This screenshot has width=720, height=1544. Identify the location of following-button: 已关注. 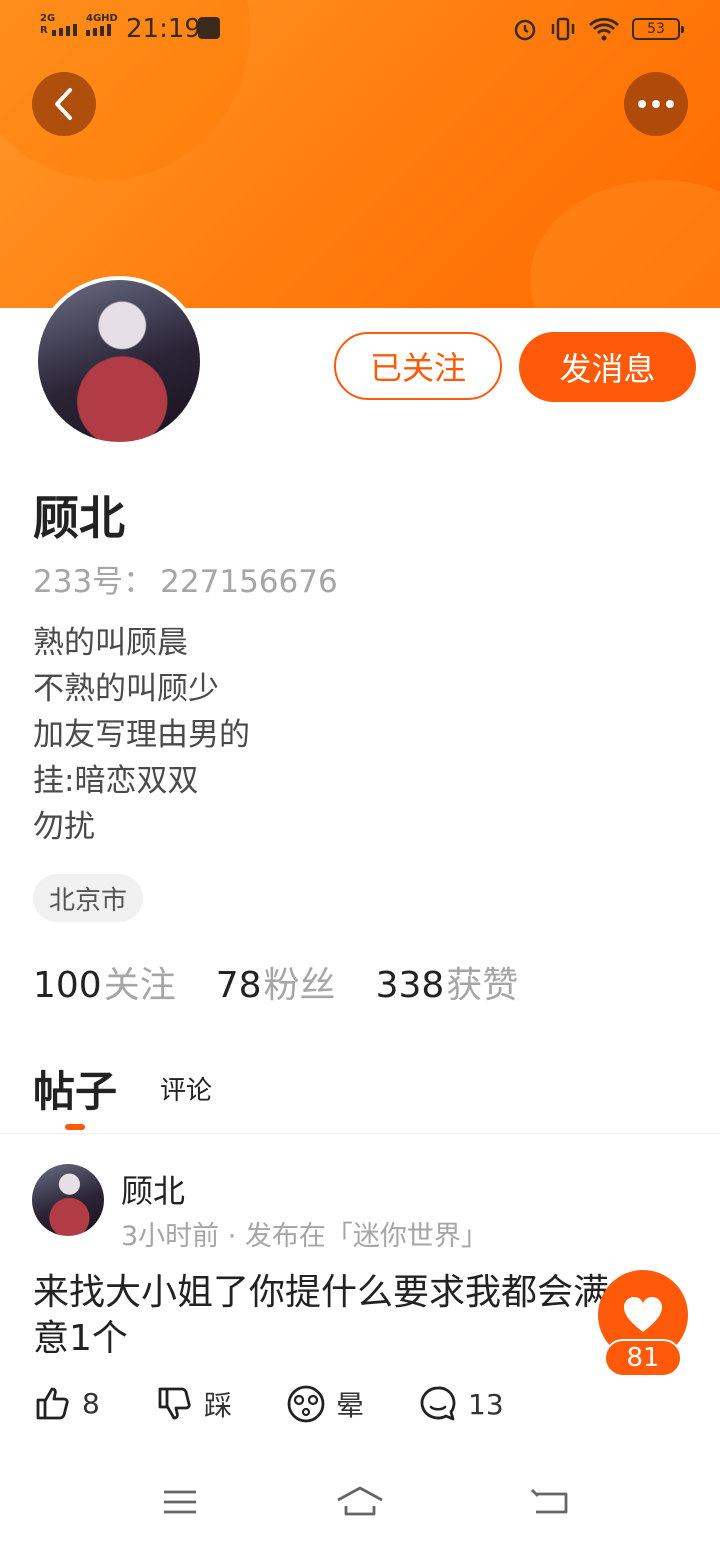
(418, 366).